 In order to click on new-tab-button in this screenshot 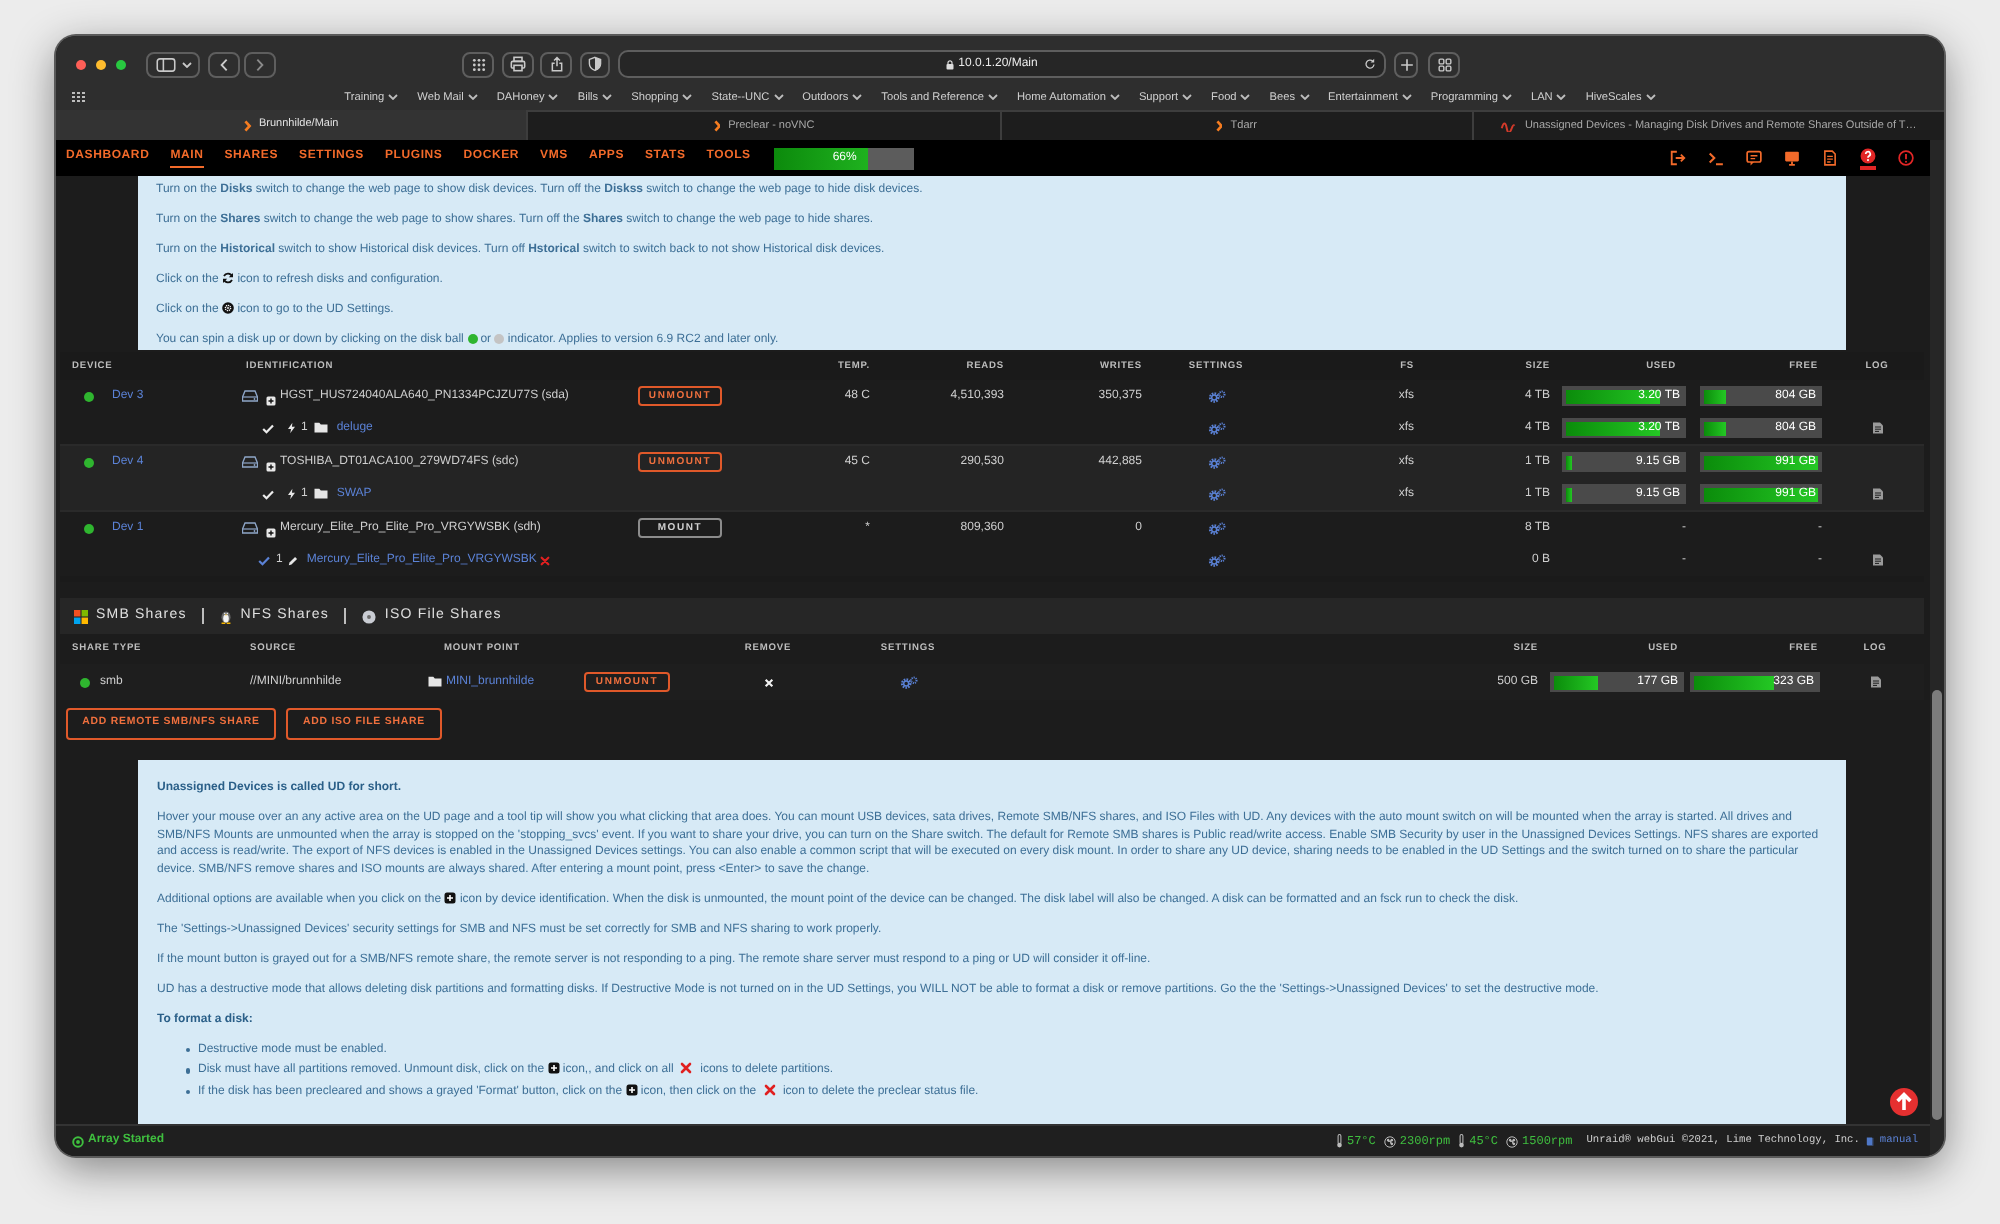, I will do `click(1406, 64)`.